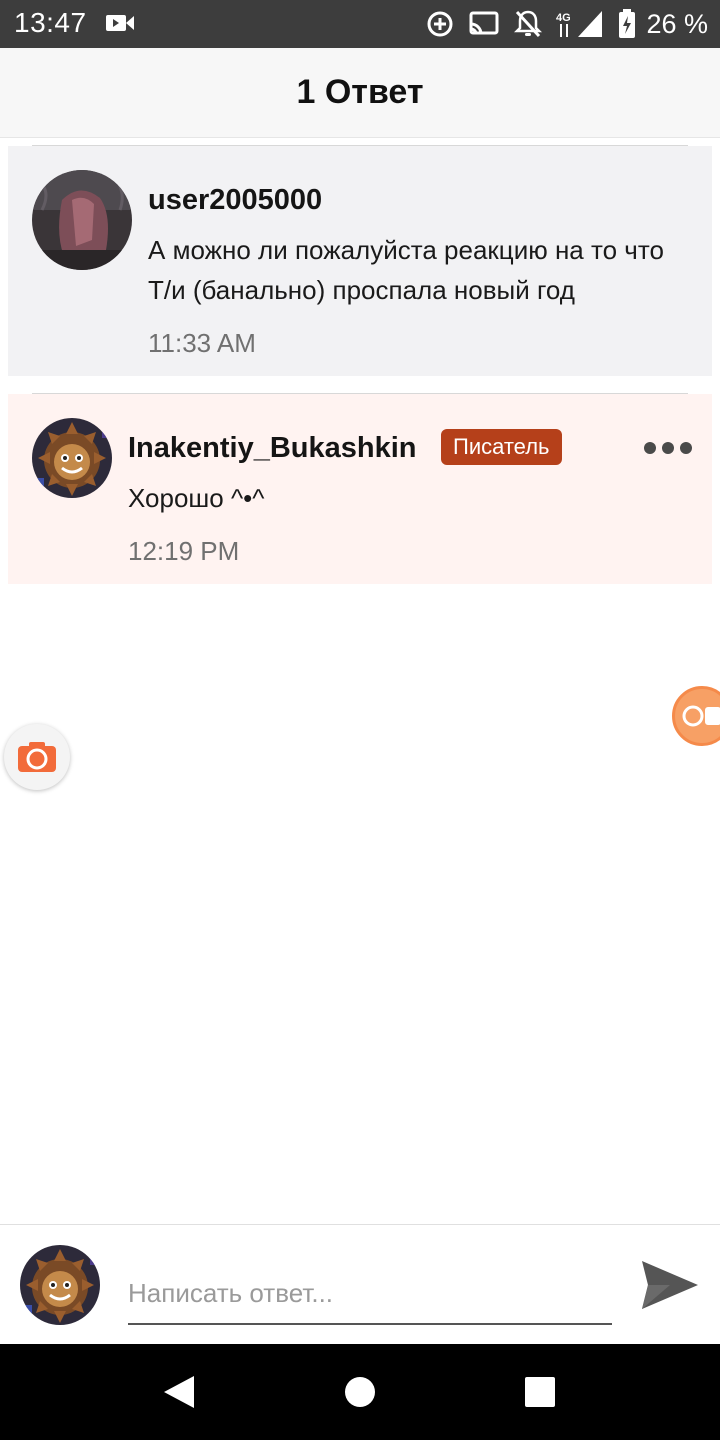 The height and width of the screenshot is (1440, 720). Describe the element at coordinates (501, 447) in the screenshot. I see `writer-badge: Писатель` at that location.